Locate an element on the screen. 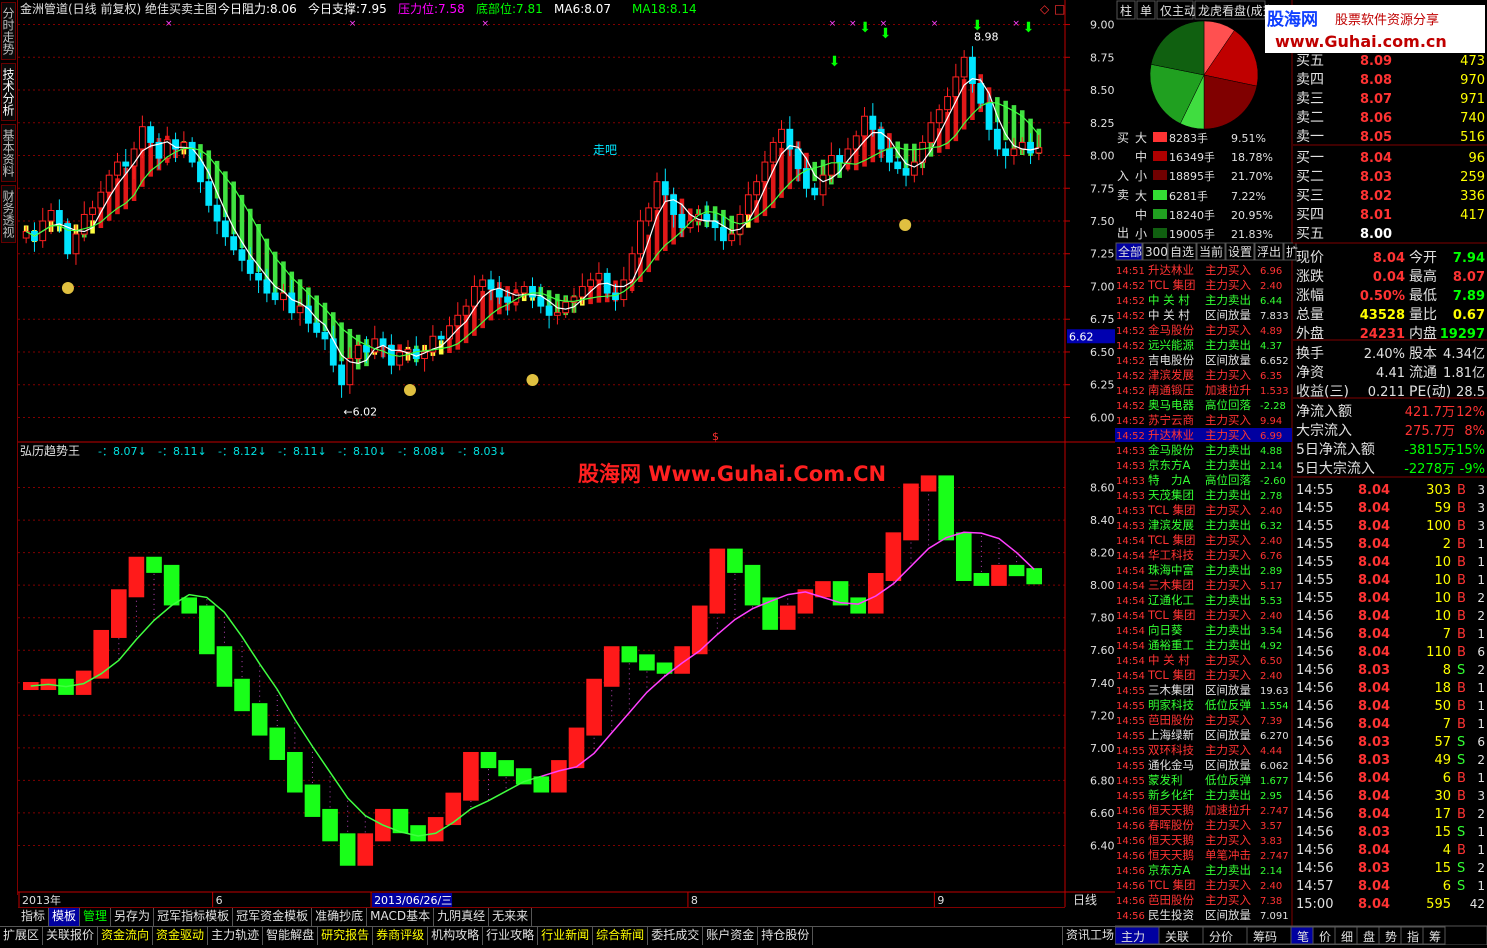 The width and height of the screenshot is (1487, 948). ticker-name: 上海绿新 is located at coordinates (1171, 735).